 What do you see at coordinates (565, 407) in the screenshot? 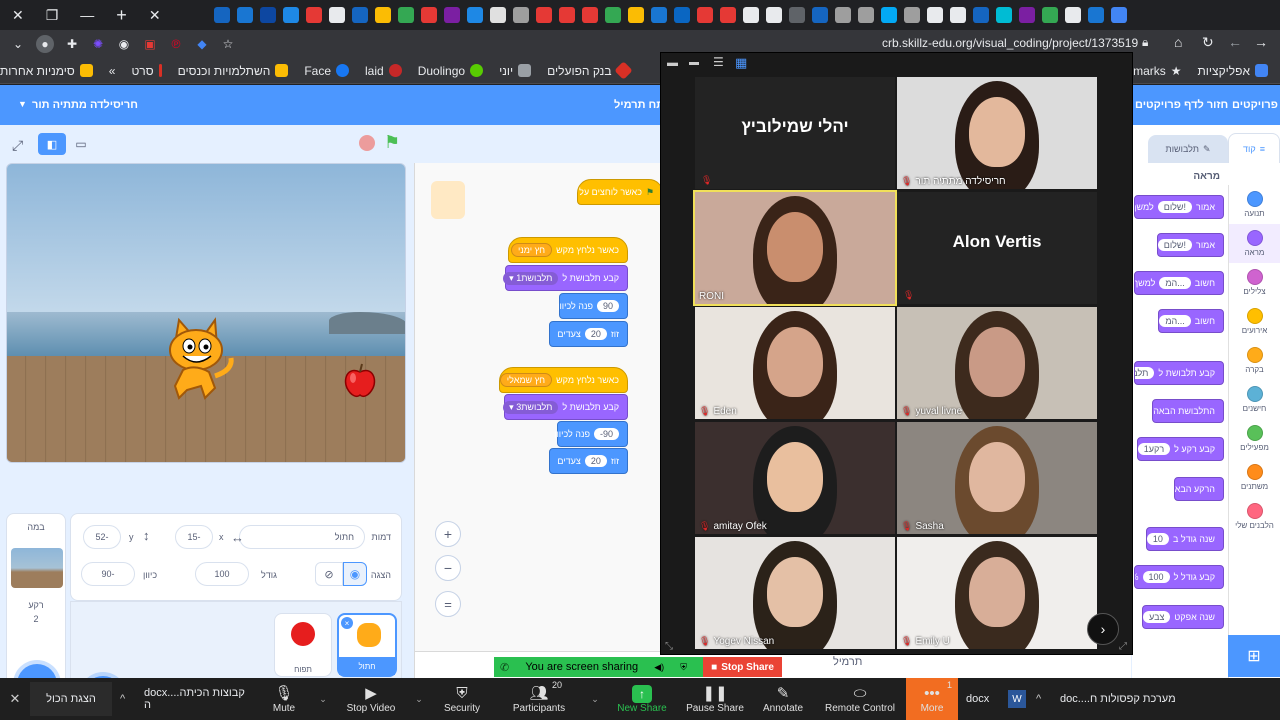
I see `switch-costume-block: ▾ תלבושת3 קבע תלבושת ל` at bounding box center [565, 407].